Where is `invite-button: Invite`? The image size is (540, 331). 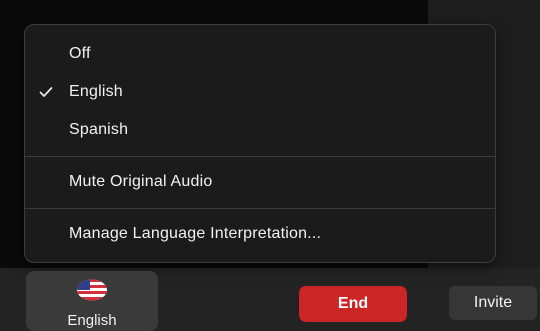
invite-button: Invite is located at coordinates (493, 303).